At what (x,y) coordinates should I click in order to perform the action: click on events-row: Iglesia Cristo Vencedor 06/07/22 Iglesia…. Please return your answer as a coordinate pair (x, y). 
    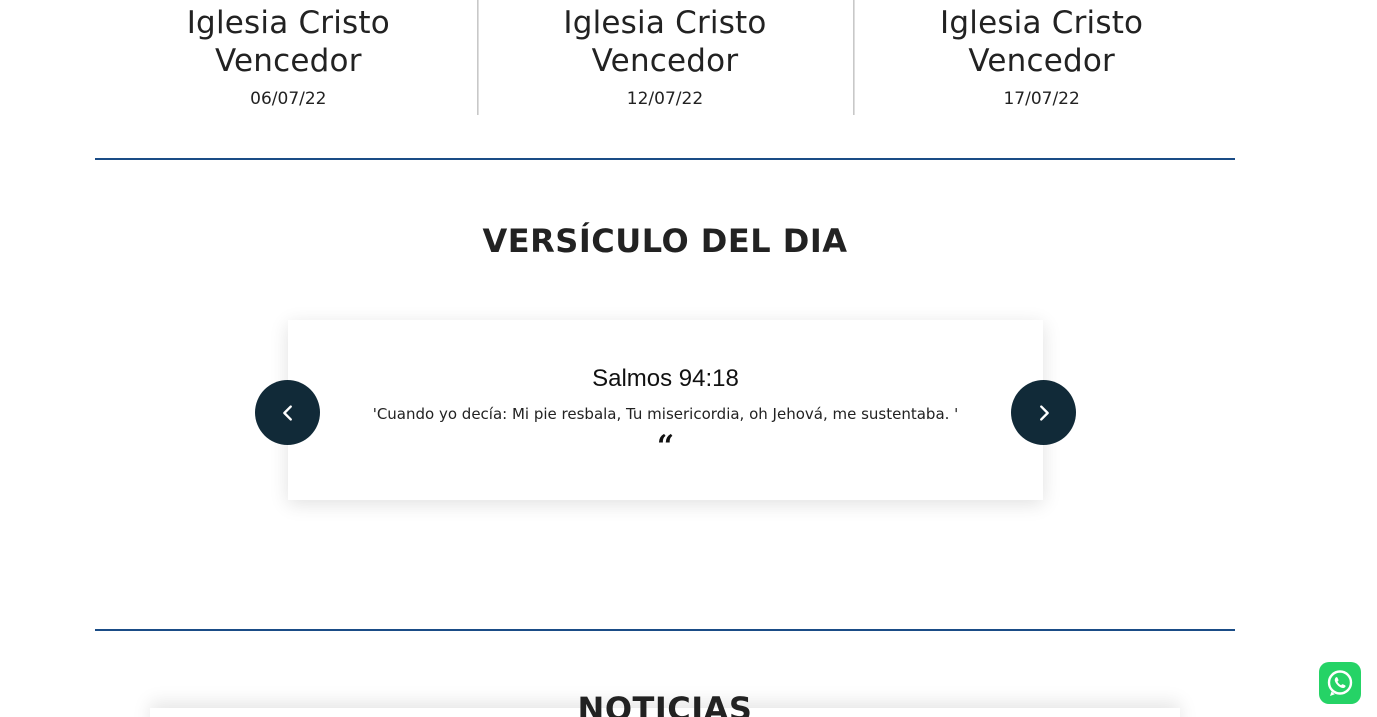
    Looking at the image, I should click on (665, 57).